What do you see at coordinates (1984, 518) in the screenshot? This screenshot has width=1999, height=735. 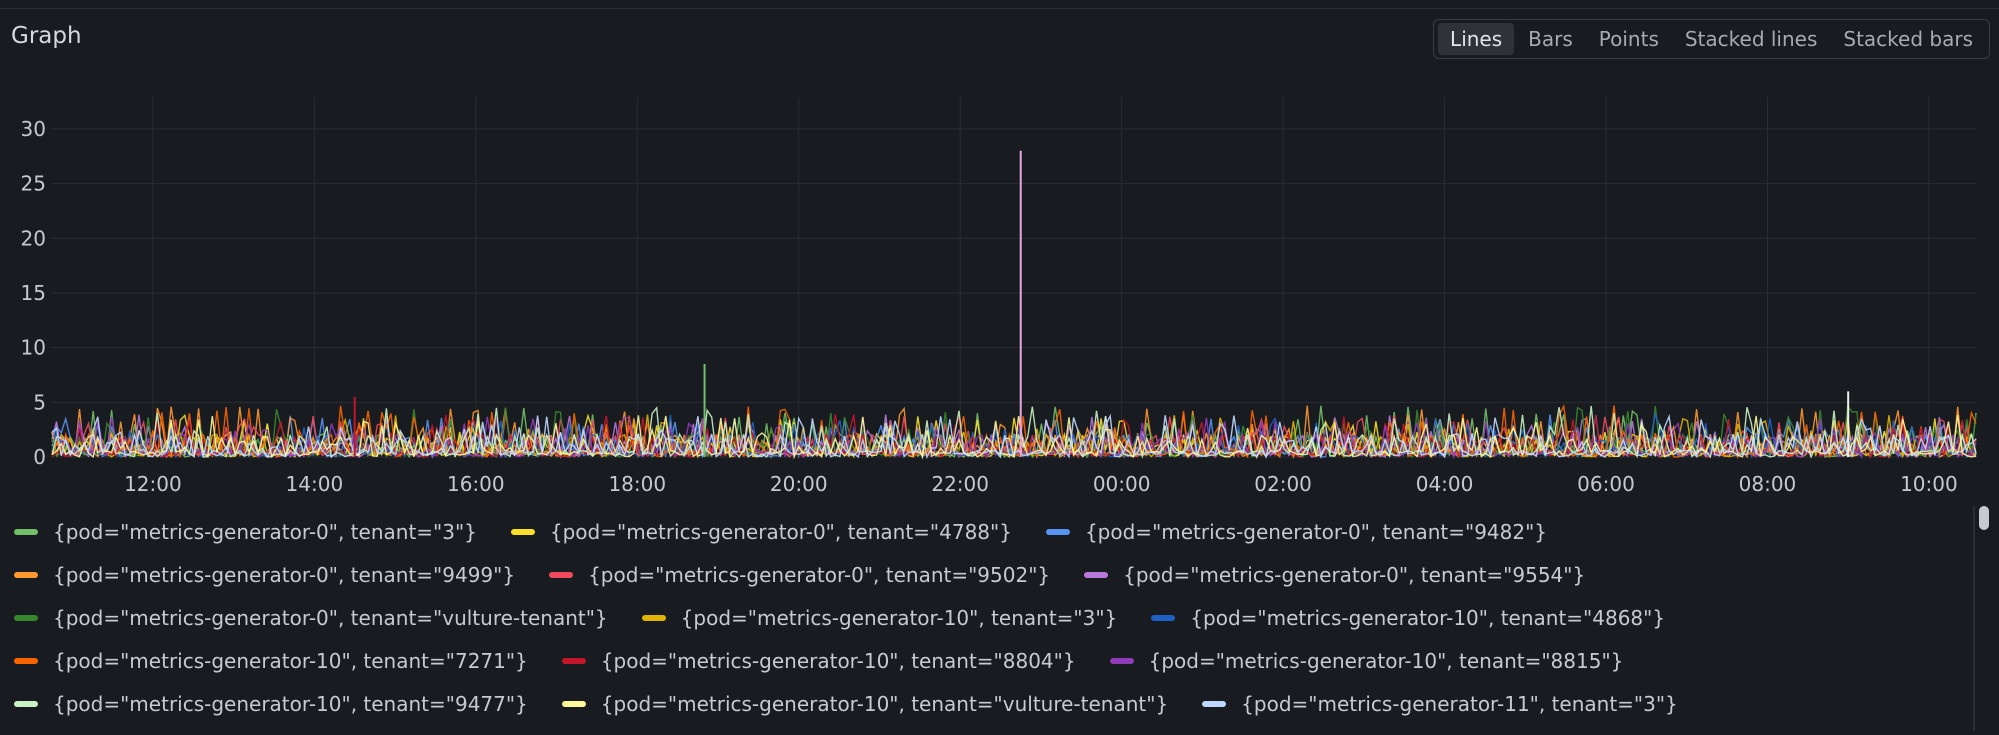 I see `legend-scroll-thumb` at bounding box center [1984, 518].